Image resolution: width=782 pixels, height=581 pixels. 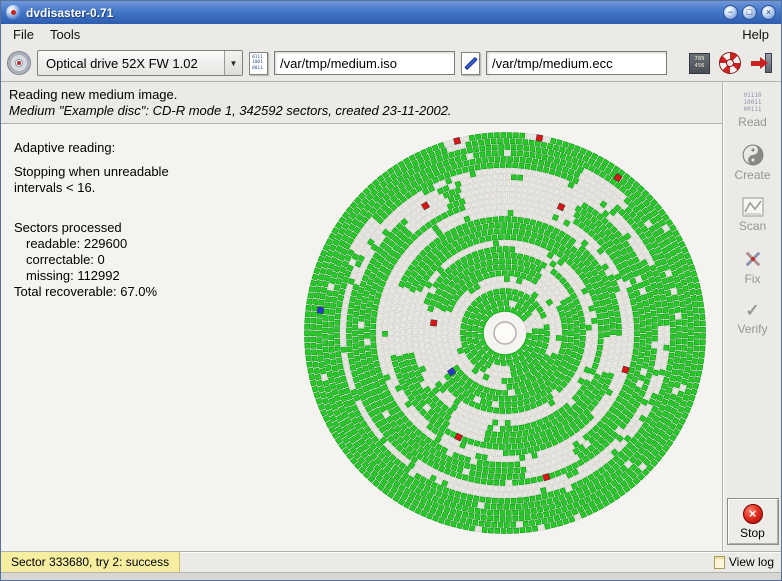 What do you see at coordinates (752, 532) in the screenshot?
I see `stop-label: Stop` at bounding box center [752, 532].